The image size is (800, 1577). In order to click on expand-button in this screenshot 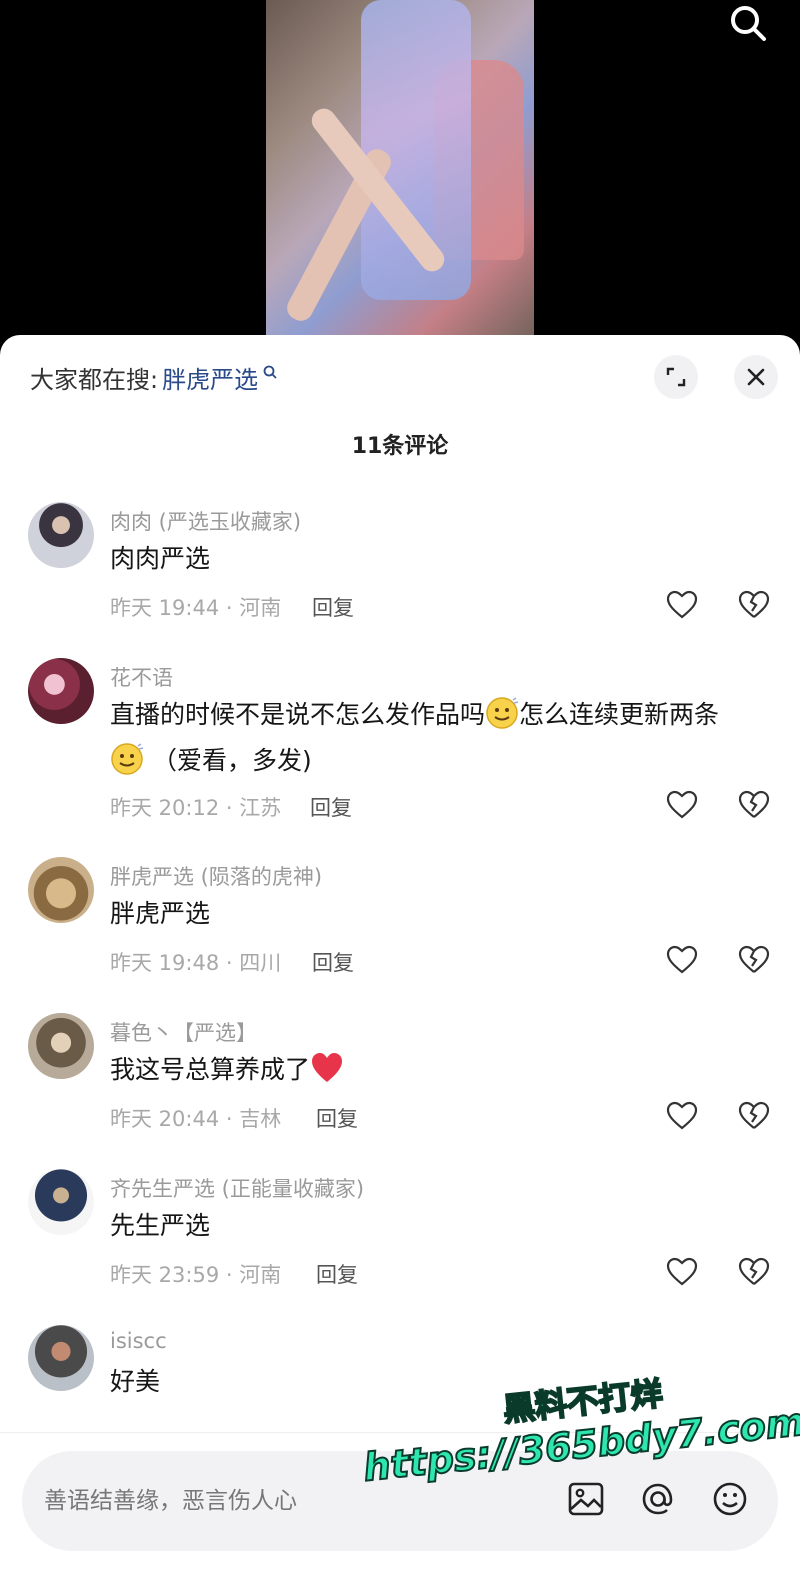, I will do `click(676, 377)`.